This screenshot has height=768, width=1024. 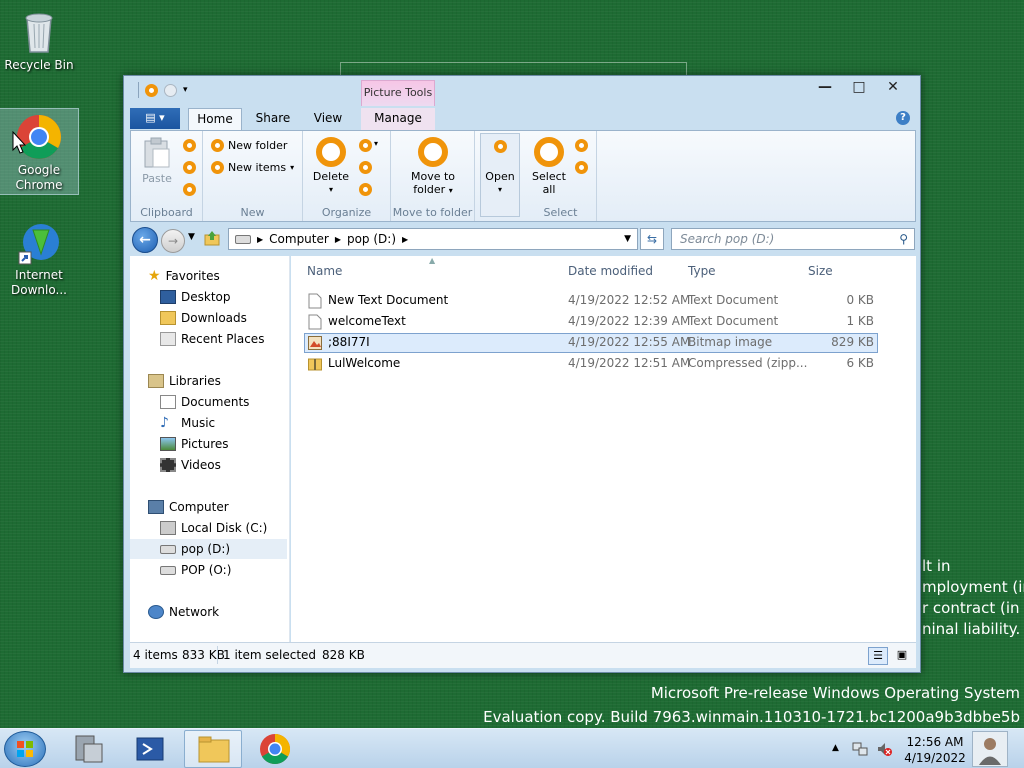 I want to click on move-to-folder-button: Move to folder ▾, so click(x=433, y=167).